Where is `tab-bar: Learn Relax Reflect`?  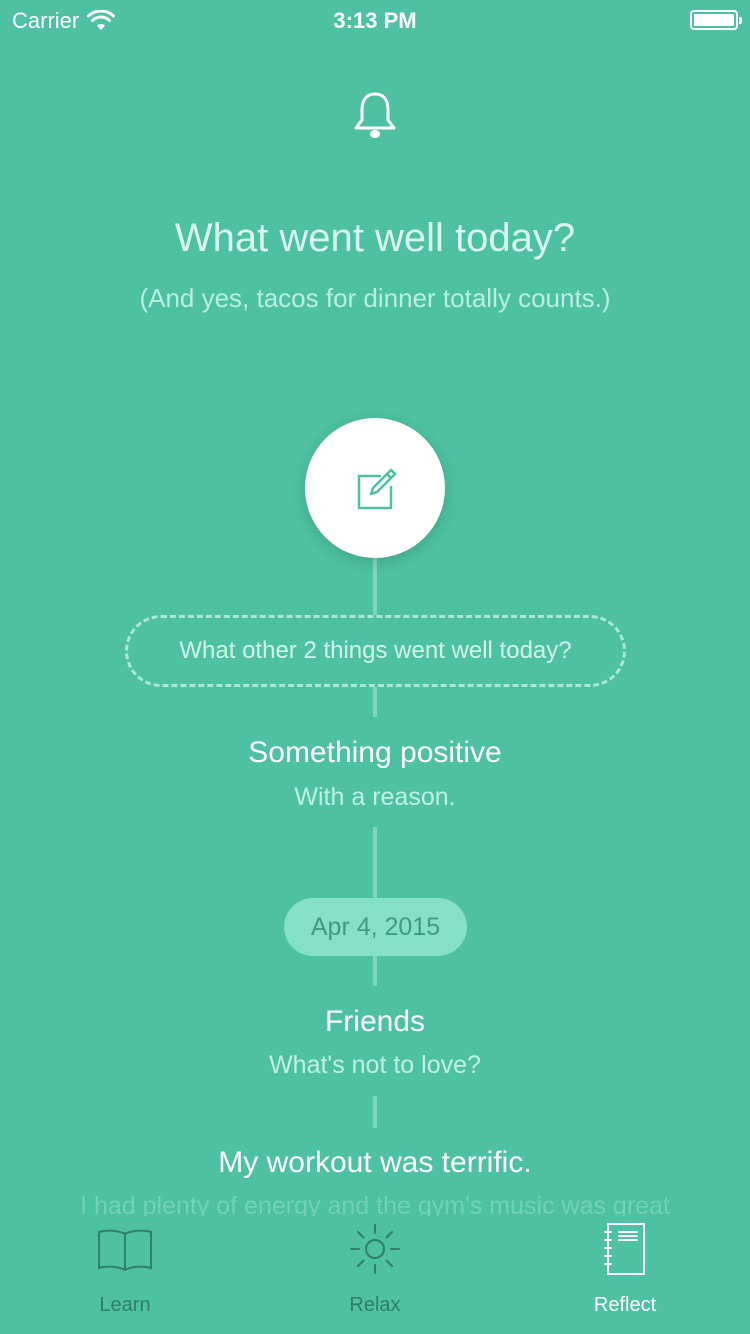
tab-bar: Learn Relax Reflect is located at coordinates (375, 1275).